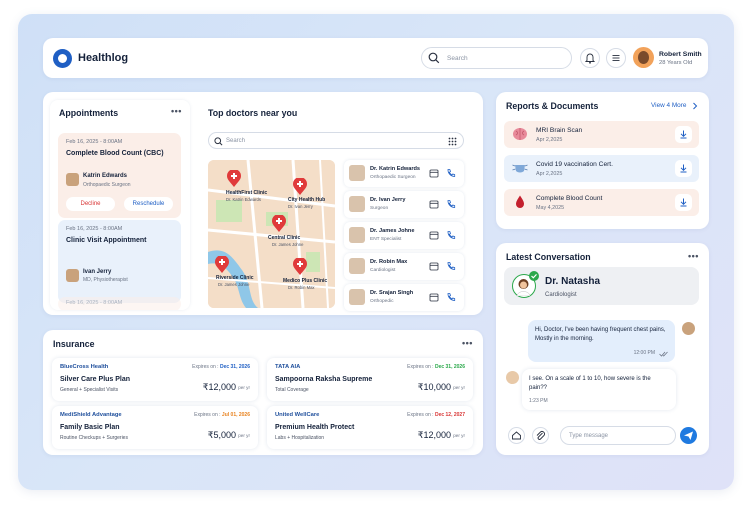 This screenshot has height=506, width=752. What do you see at coordinates (516, 435) in the screenshot?
I see `home-button` at bounding box center [516, 435].